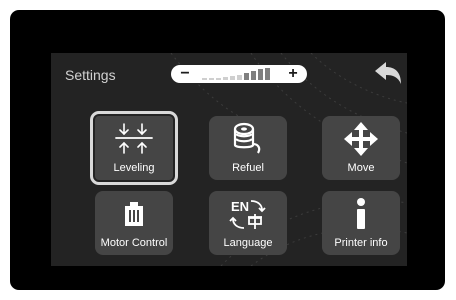 Image resolution: width=456 pixels, height=300 pixels. What do you see at coordinates (90, 75) in the screenshot?
I see `page-title: Settings` at bounding box center [90, 75].